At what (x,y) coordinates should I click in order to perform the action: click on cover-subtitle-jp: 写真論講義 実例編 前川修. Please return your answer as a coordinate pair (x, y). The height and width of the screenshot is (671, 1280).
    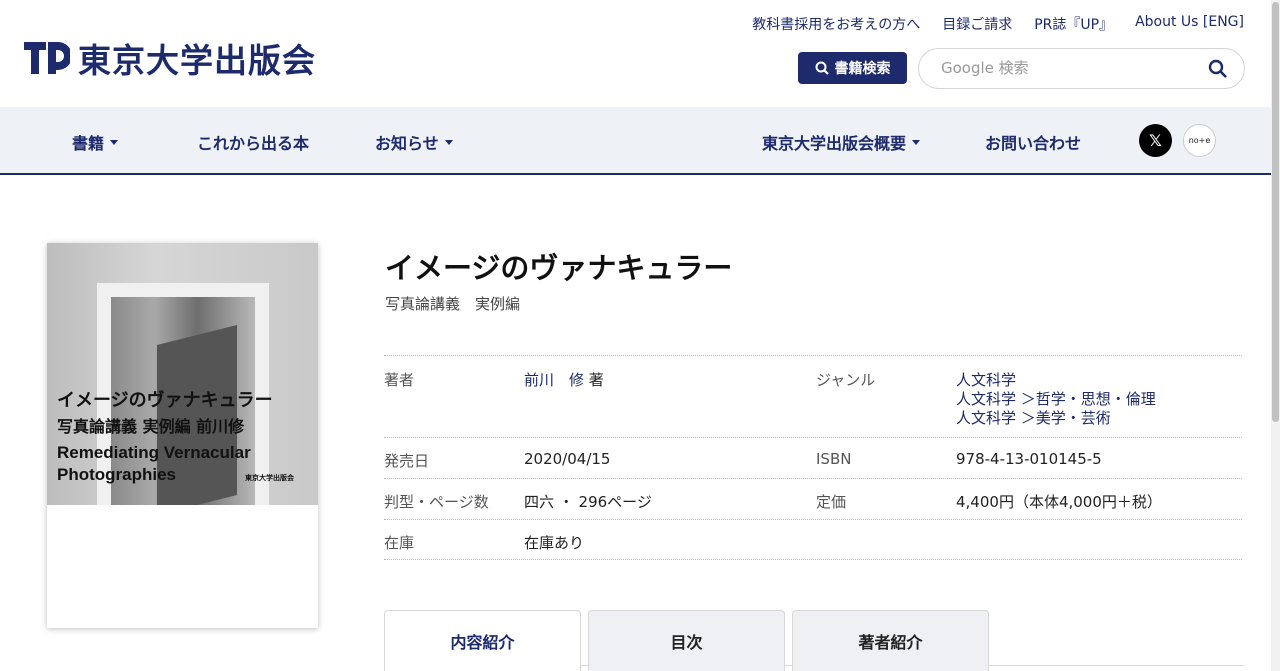
    Looking at the image, I should click on (151, 426).